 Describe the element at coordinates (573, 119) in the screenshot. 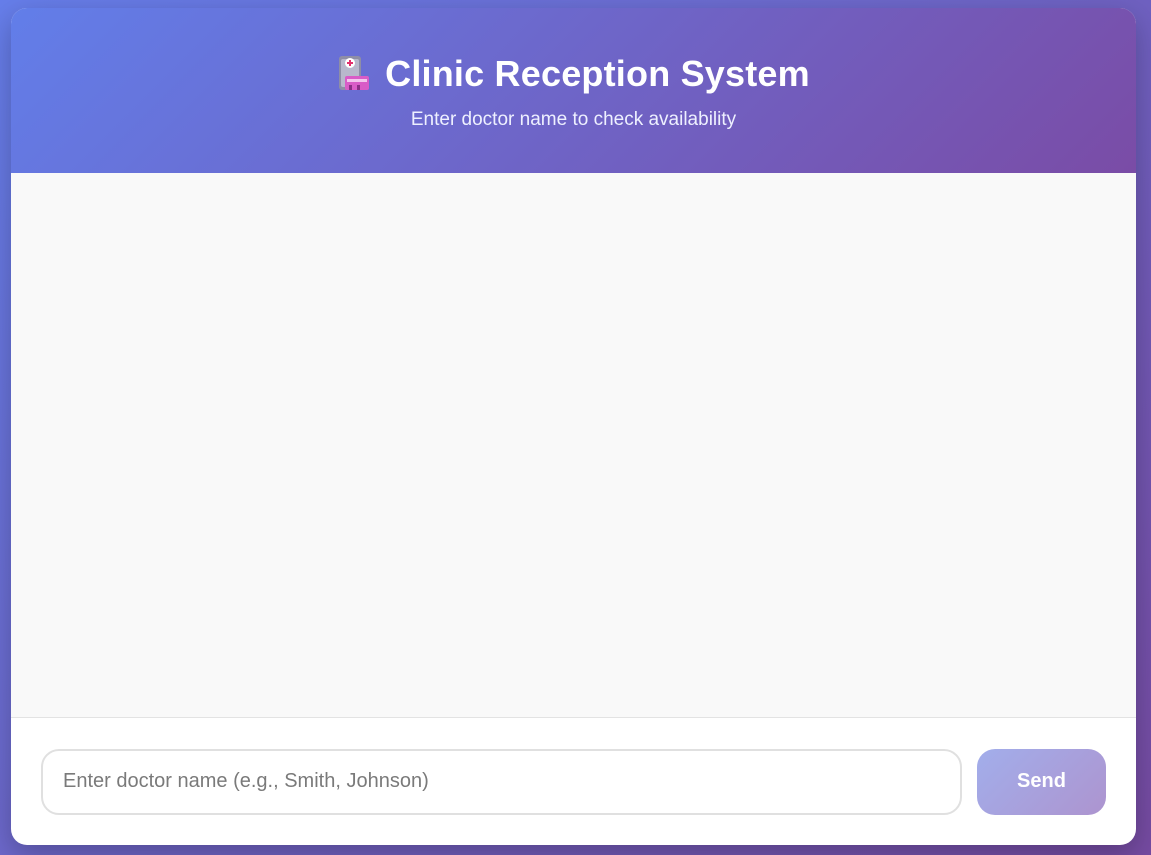

I see `page-subtitle: Enter doctor name to check availability` at that location.